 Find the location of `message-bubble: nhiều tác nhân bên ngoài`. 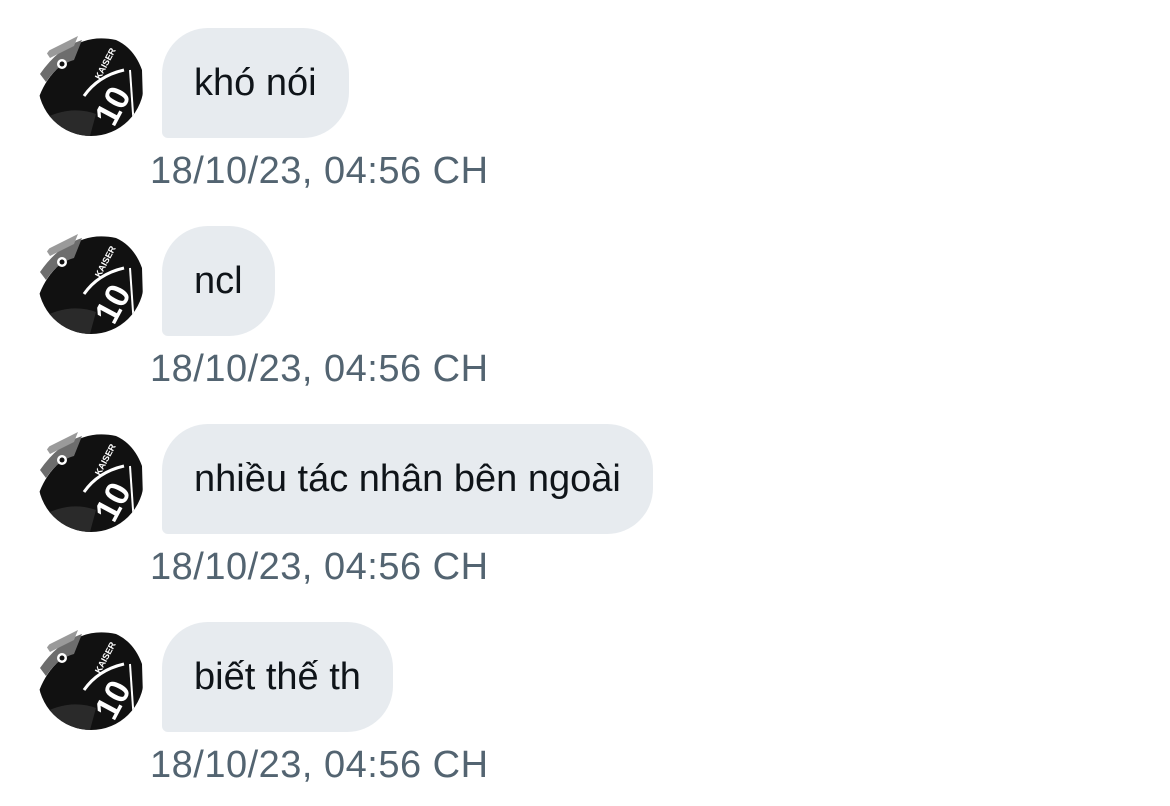

message-bubble: nhiều tác nhân bên ngoài is located at coordinates (407, 479).